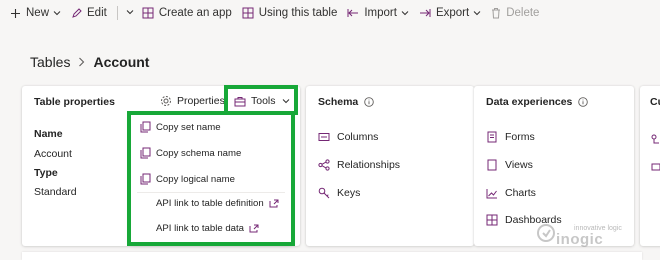 The height and width of the screenshot is (260, 660). What do you see at coordinates (50, 62) in the screenshot?
I see `breadcrumb-tables-link: Tables` at bounding box center [50, 62].